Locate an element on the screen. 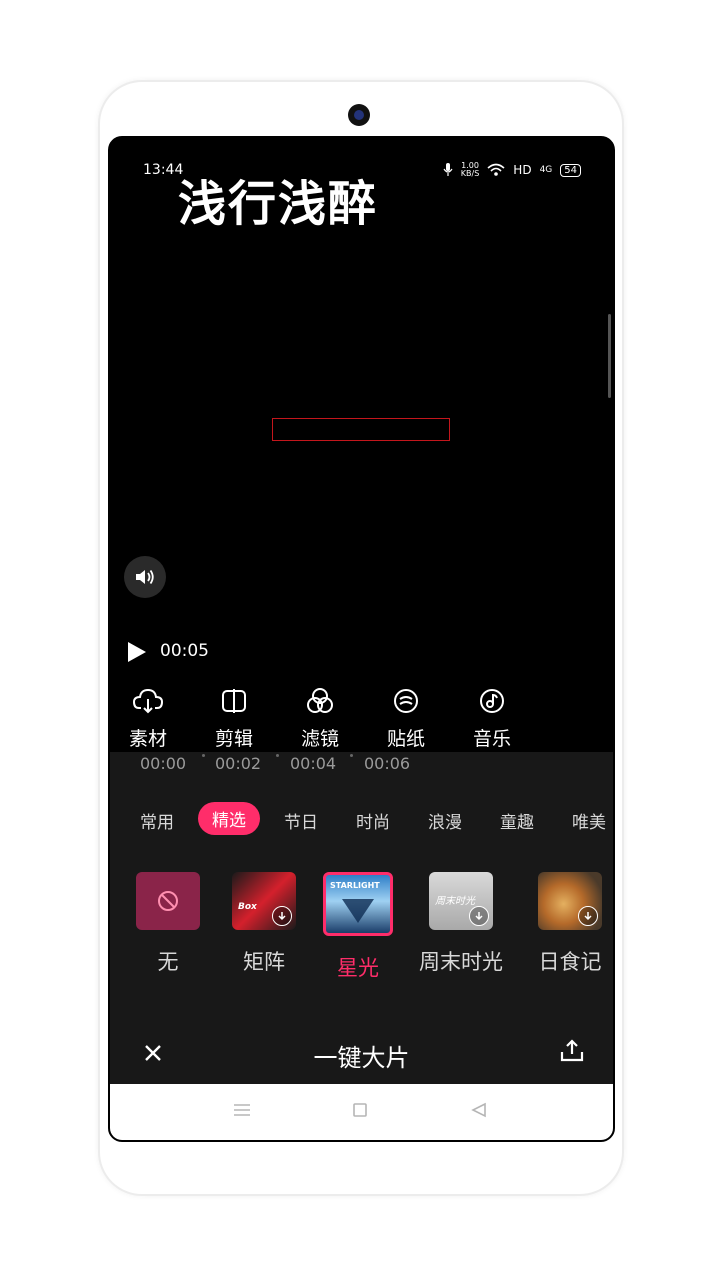  tool-music: 音乐 is located at coordinates (492, 717).